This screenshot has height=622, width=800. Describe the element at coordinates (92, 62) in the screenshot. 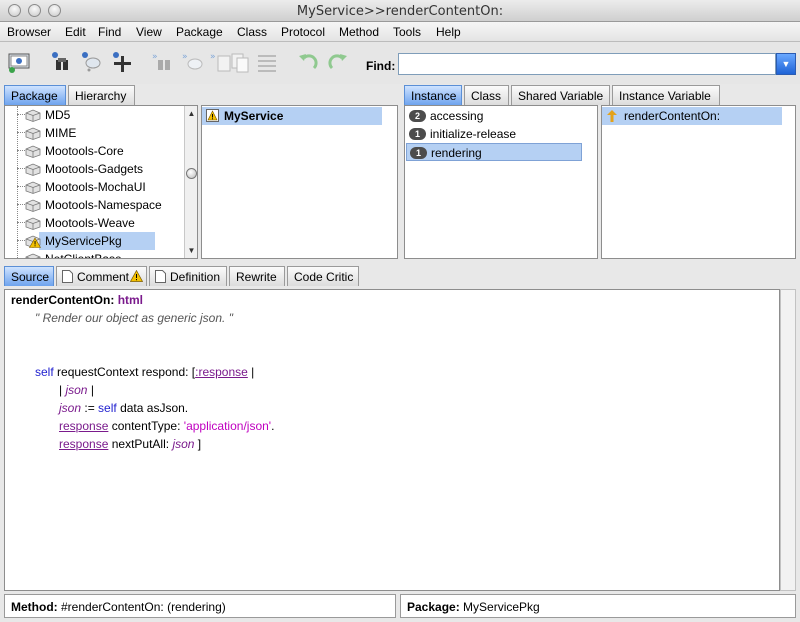

I see `implementors-icon` at that location.